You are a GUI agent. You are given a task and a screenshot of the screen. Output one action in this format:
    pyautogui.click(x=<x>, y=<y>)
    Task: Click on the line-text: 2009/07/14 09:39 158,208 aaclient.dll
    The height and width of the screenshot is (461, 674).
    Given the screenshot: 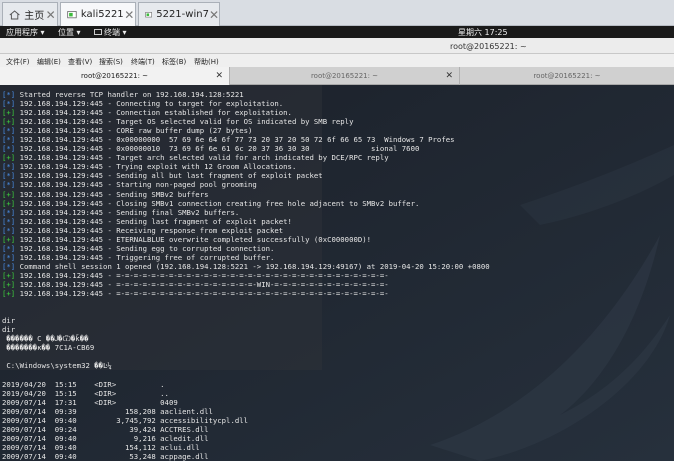 What is the action you would take?
    pyautogui.click(x=107, y=411)
    